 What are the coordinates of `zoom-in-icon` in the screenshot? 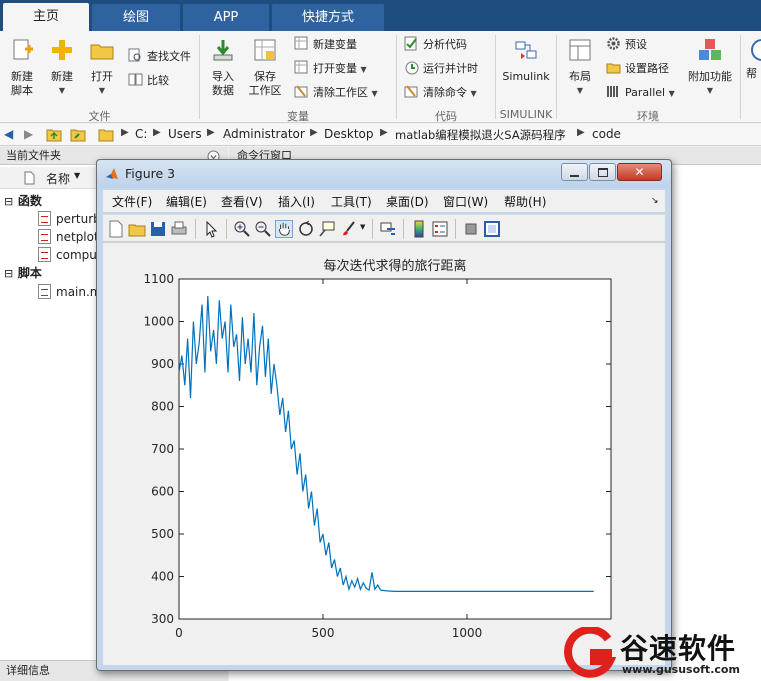 It's located at (242, 229).